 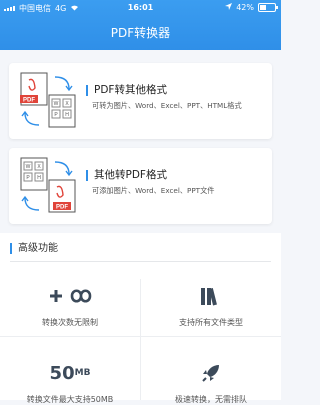 I want to click on feature-unlimited: 转换次数无限制, so click(x=70, y=304).